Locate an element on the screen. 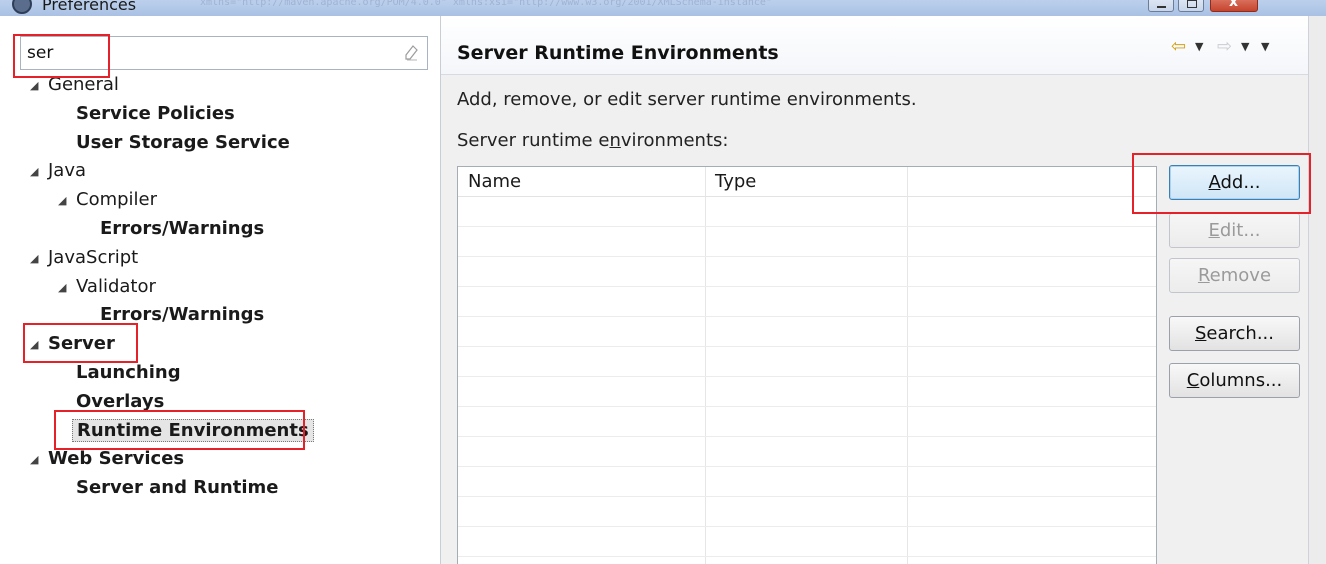 This screenshot has height=564, width=1326. table-header: Name Type is located at coordinates (807, 182).